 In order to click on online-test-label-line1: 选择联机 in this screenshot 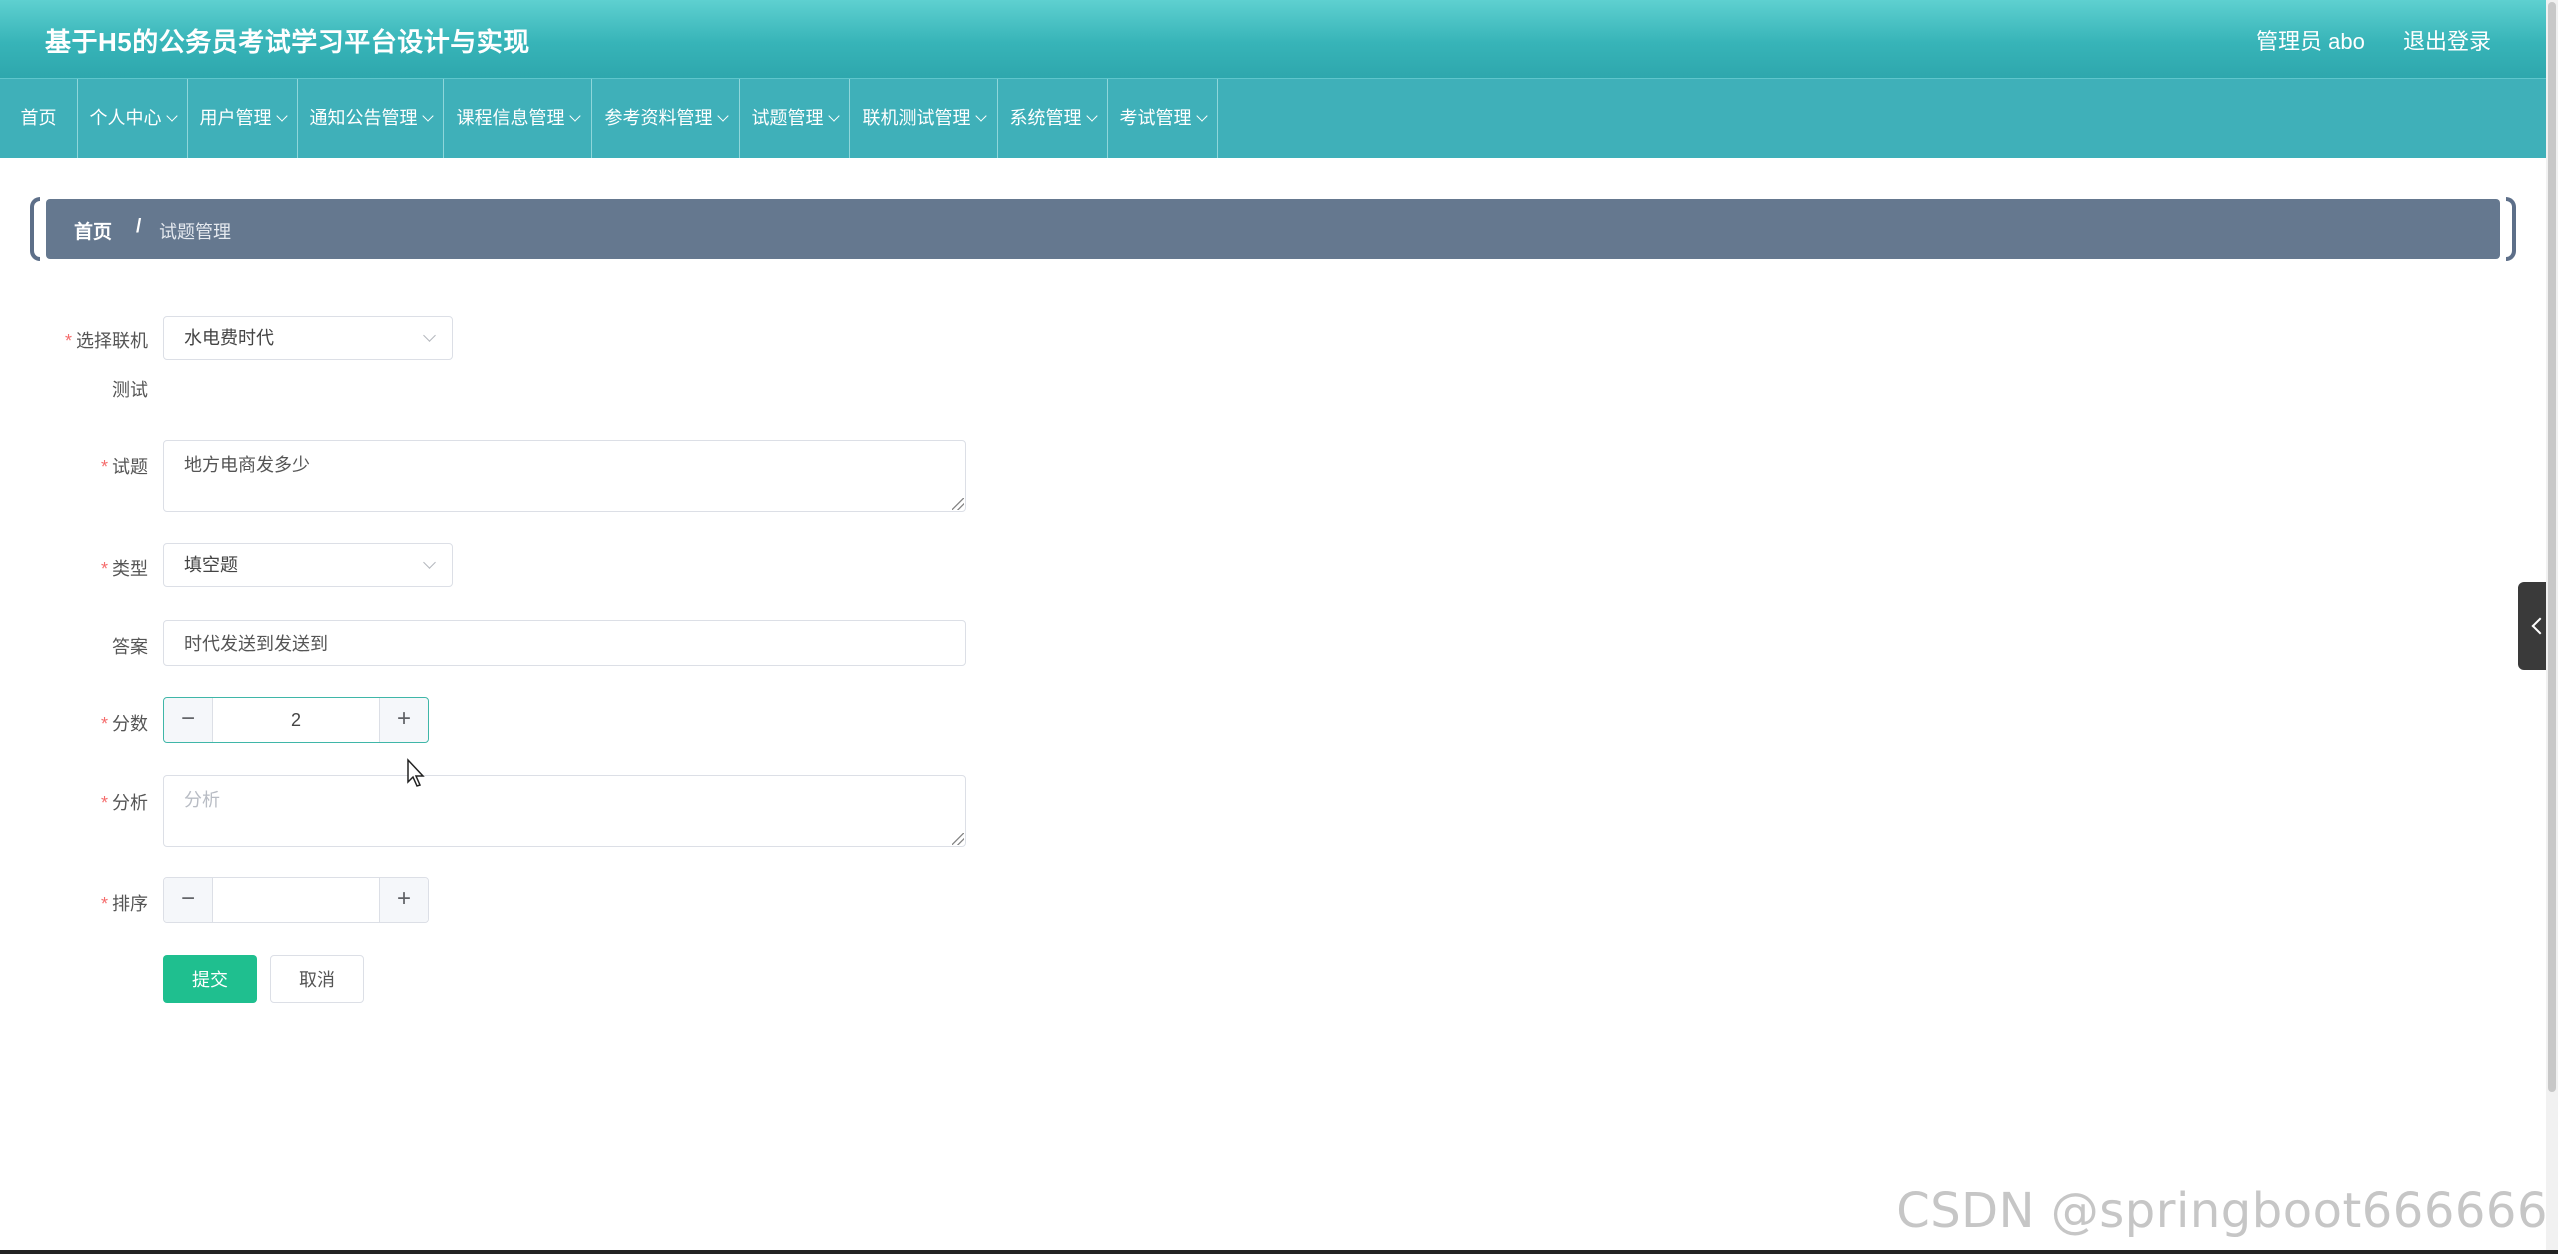, I will do `click(112, 341)`.